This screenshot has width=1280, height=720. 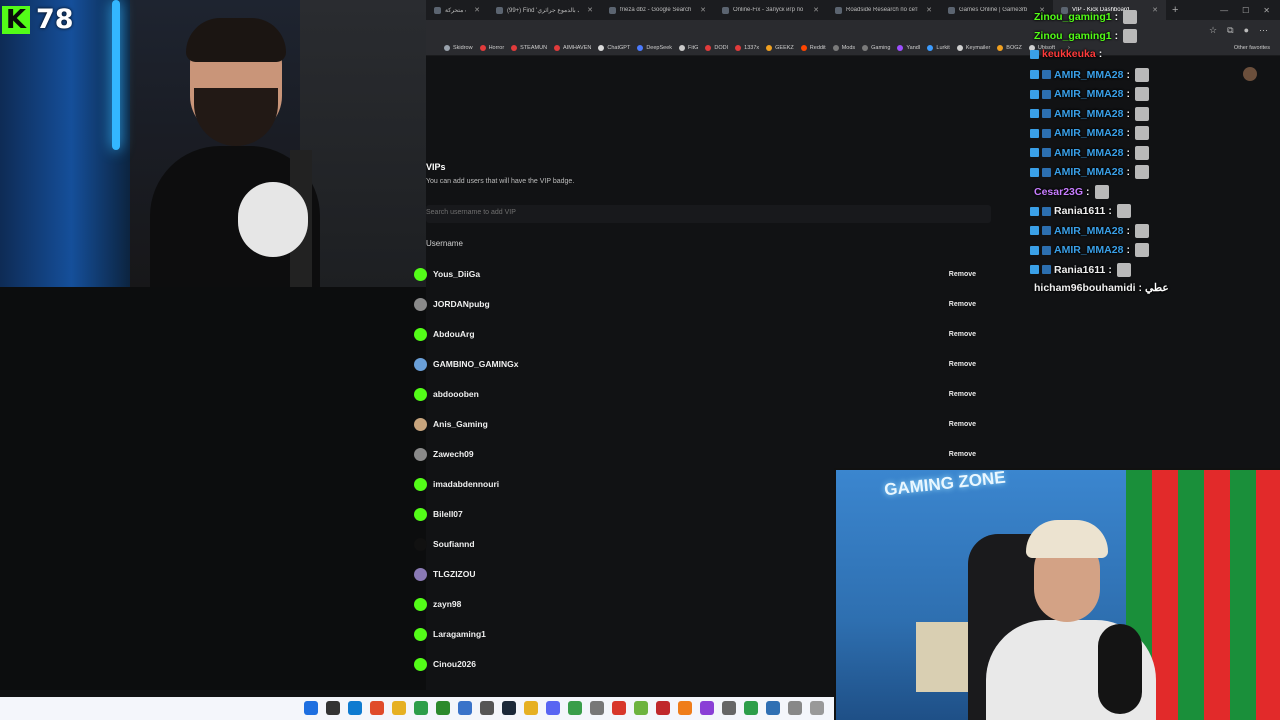 What do you see at coordinates (461, 304) in the screenshot?
I see `vip-username: JORDANpubg` at bounding box center [461, 304].